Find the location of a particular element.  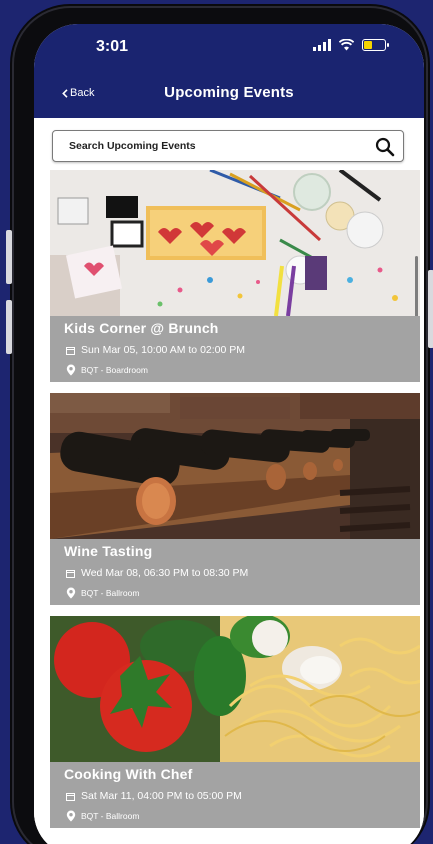

art-supplies-image is located at coordinates (235, 243).